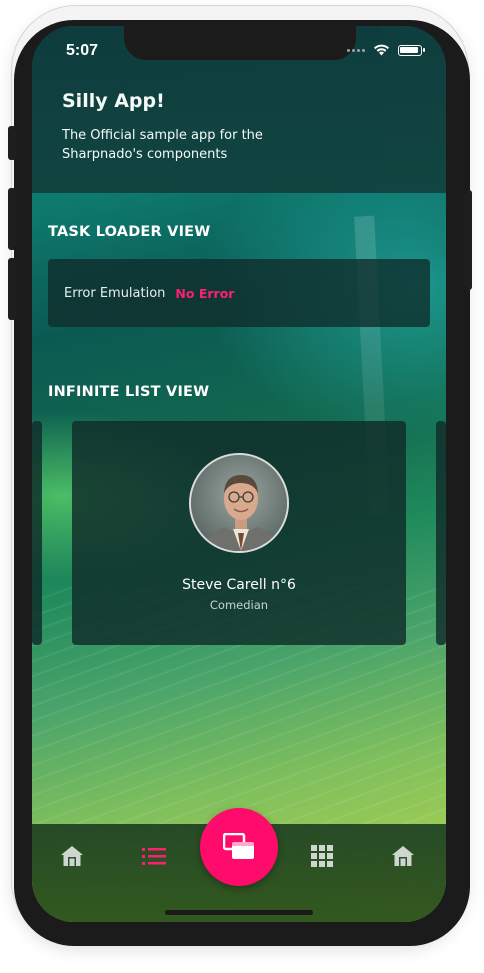 This screenshot has width=484, height=973. What do you see at coordinates (356, 50) in the screenshot?
I see `signal-icon` at bounding box center [356, 50].